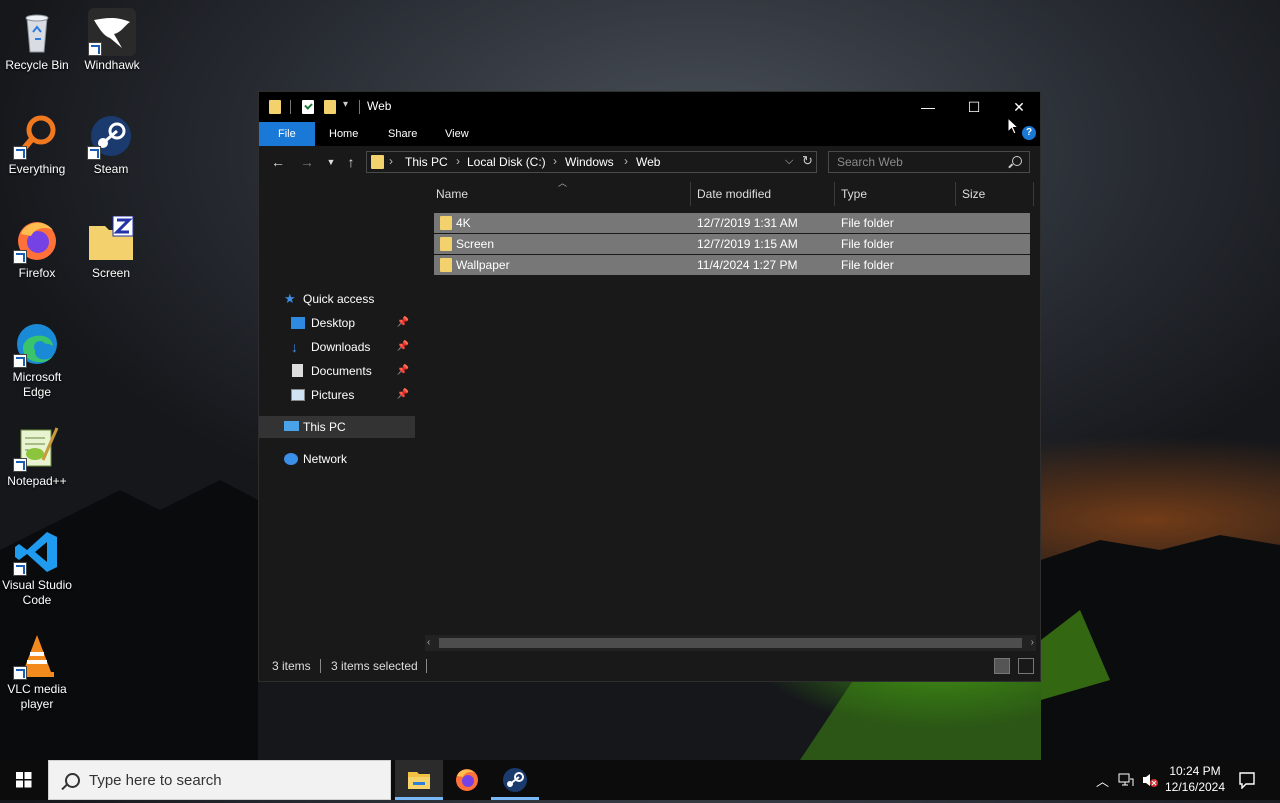 This screenshot has width=1280, height=803. Describe the element at coordinates (1019, 107) in the screenshot. I see `close-button: ✕` at that location.